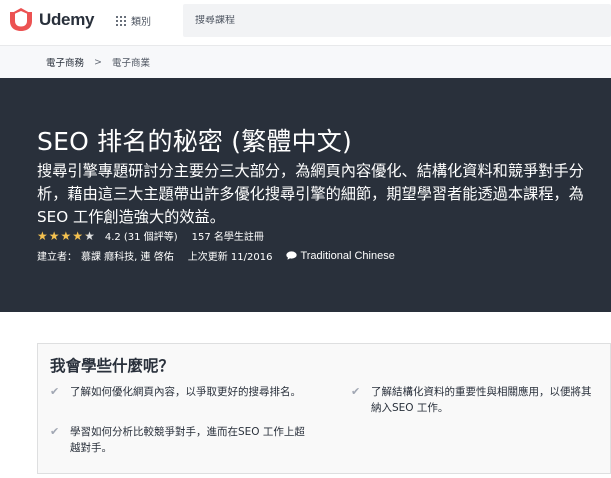 The width and height of the screenshot is (611, 478). What do you see at coordinates (141, 22) in the screenshot?
I see `categories-label: 類別` at bounding box center [141, 22].